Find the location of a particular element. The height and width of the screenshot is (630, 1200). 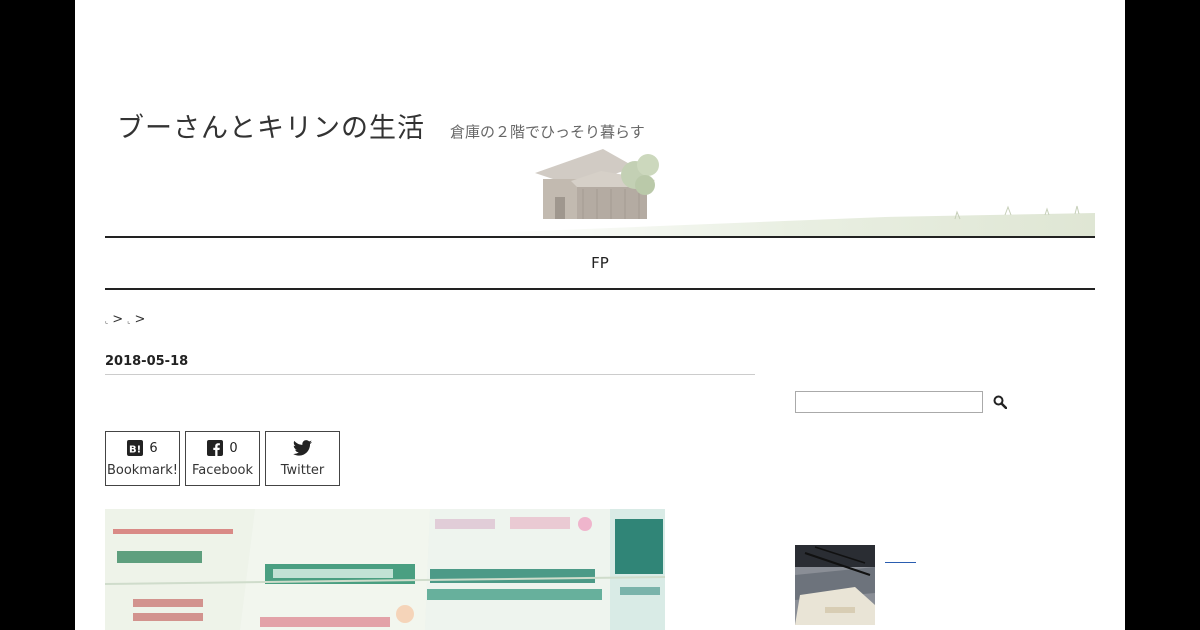

hatena-bookmark-label: Bookmark! is located at coordinates (142, 470).